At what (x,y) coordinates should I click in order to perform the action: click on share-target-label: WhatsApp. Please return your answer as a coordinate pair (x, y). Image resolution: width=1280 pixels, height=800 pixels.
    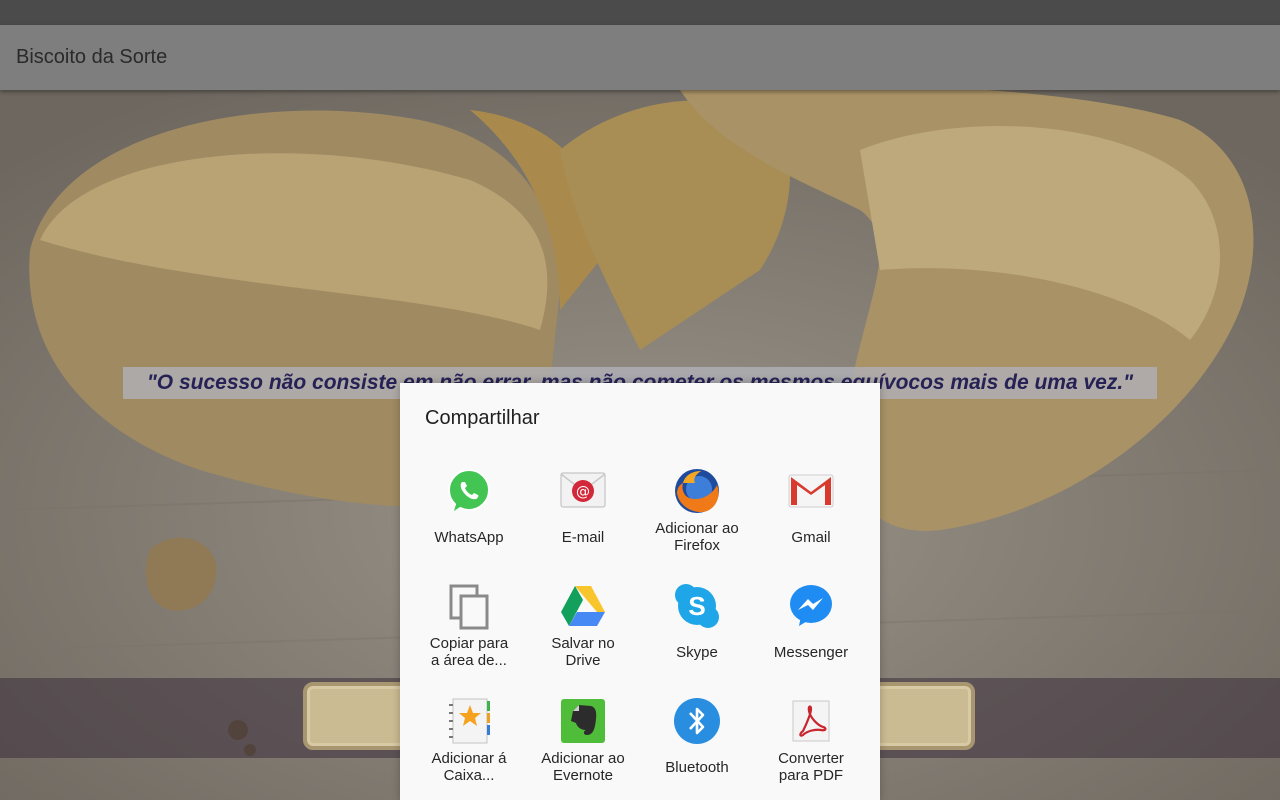
    Looking at the image, I should click on (469, 537).